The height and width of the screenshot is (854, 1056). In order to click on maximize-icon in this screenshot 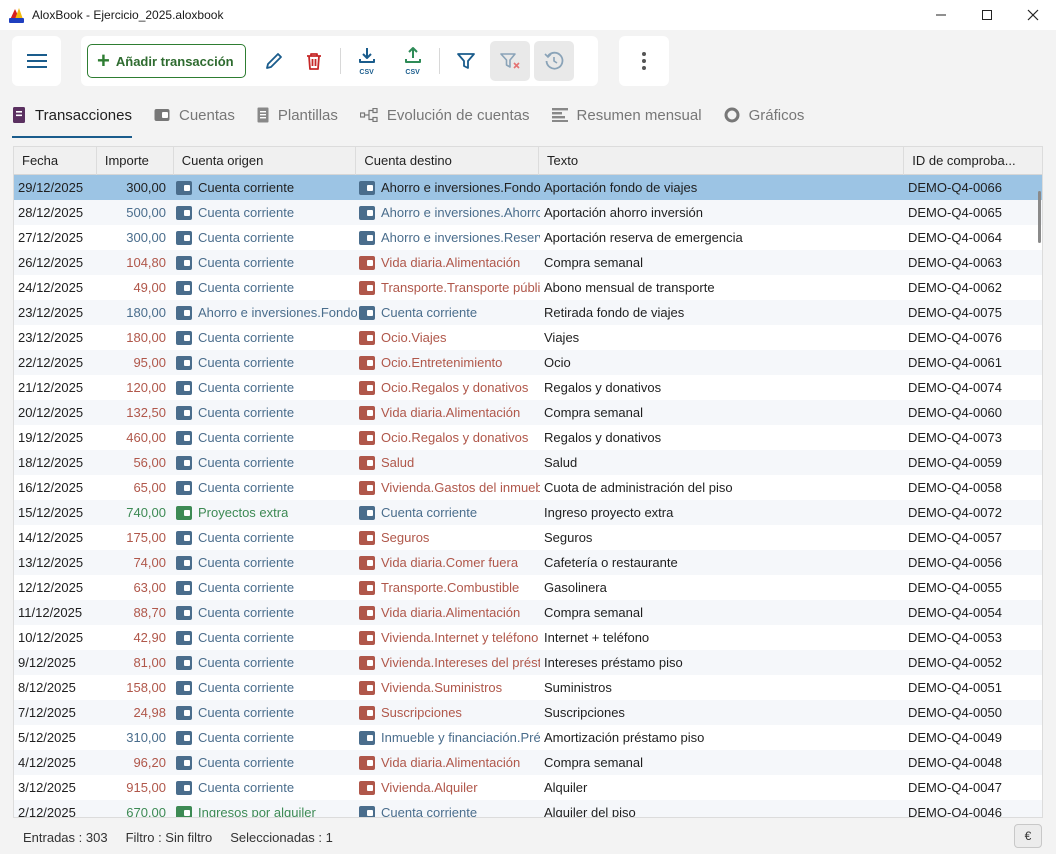, I will do `click(987, 15)`.